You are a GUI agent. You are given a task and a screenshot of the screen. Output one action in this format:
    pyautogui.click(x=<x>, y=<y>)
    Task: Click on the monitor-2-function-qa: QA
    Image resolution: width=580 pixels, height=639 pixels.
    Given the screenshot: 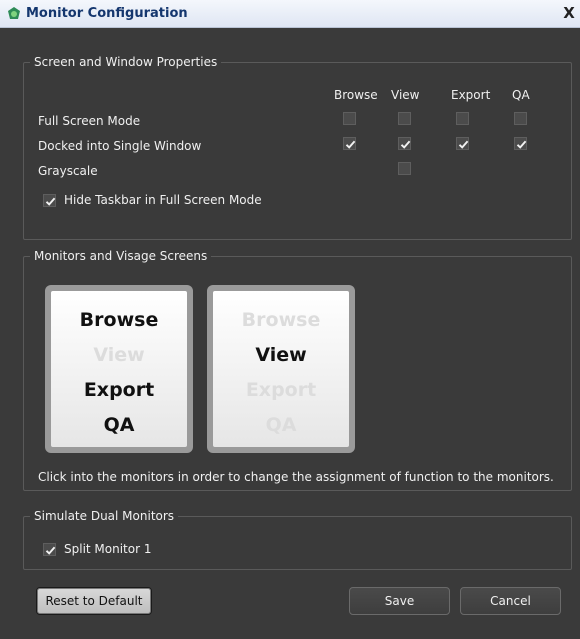 What is the action you would take?
    pyautogui.click(x=281, y=425)
    